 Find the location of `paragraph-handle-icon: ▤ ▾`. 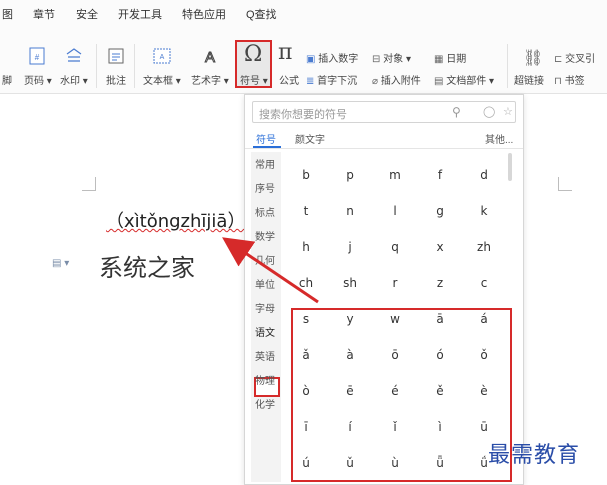

paragraph-handle-icon: ▤ ▾ is located at coordinates (60, 263).